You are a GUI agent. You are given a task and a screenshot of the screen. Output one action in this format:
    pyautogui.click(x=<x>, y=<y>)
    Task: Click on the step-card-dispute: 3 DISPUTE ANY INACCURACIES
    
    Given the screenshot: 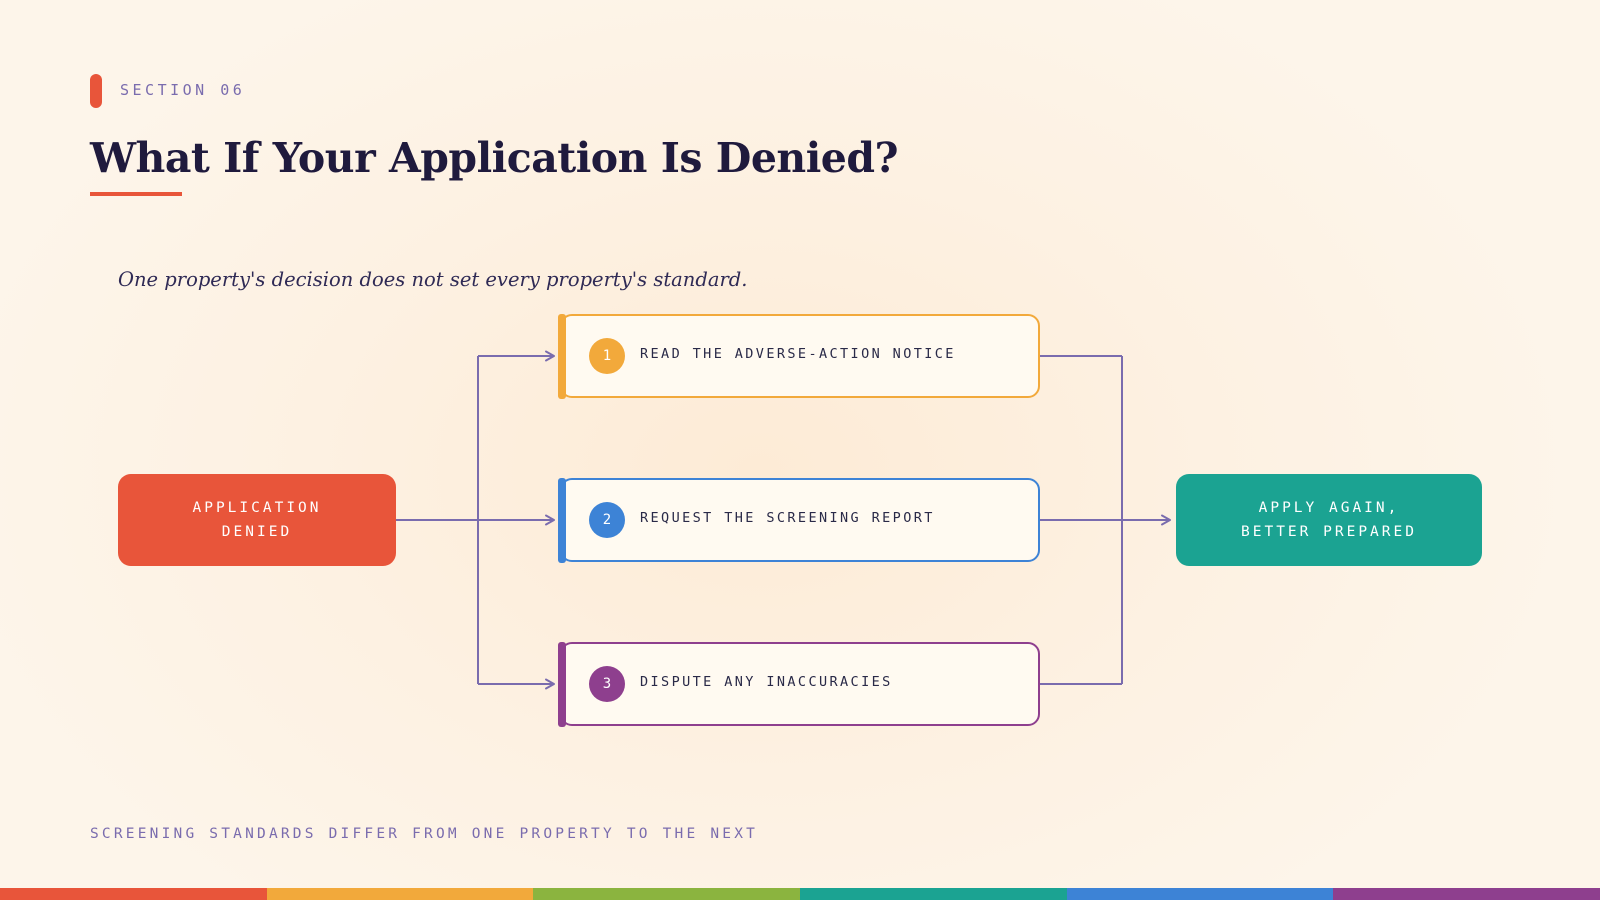 What is the action you would take?
    pyautogui.click(x=799, y=684)
    